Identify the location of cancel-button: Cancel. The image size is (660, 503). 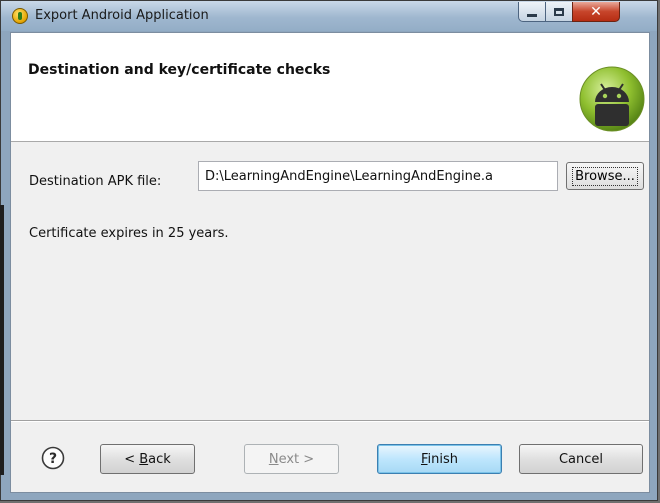
(581, 459).